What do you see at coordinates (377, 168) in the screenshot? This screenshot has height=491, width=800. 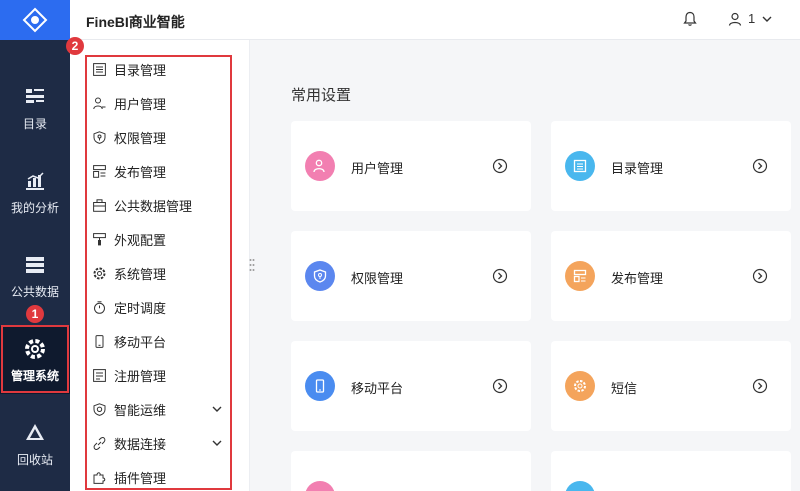 I see `card-label: 用户管理` at bounding box center [377, 168].